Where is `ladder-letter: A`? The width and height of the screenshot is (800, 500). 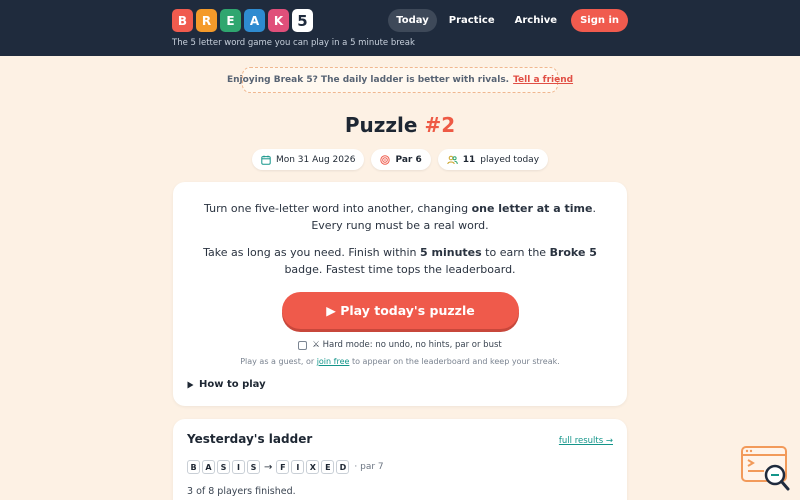 ladder-letter: A is located at coordinates (208, 467).